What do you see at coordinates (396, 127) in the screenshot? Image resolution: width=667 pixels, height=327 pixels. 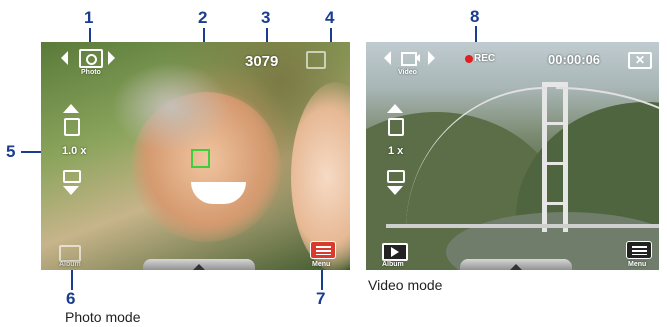 I see `video-zoom-in-icon` at bounding box center [396, 127].